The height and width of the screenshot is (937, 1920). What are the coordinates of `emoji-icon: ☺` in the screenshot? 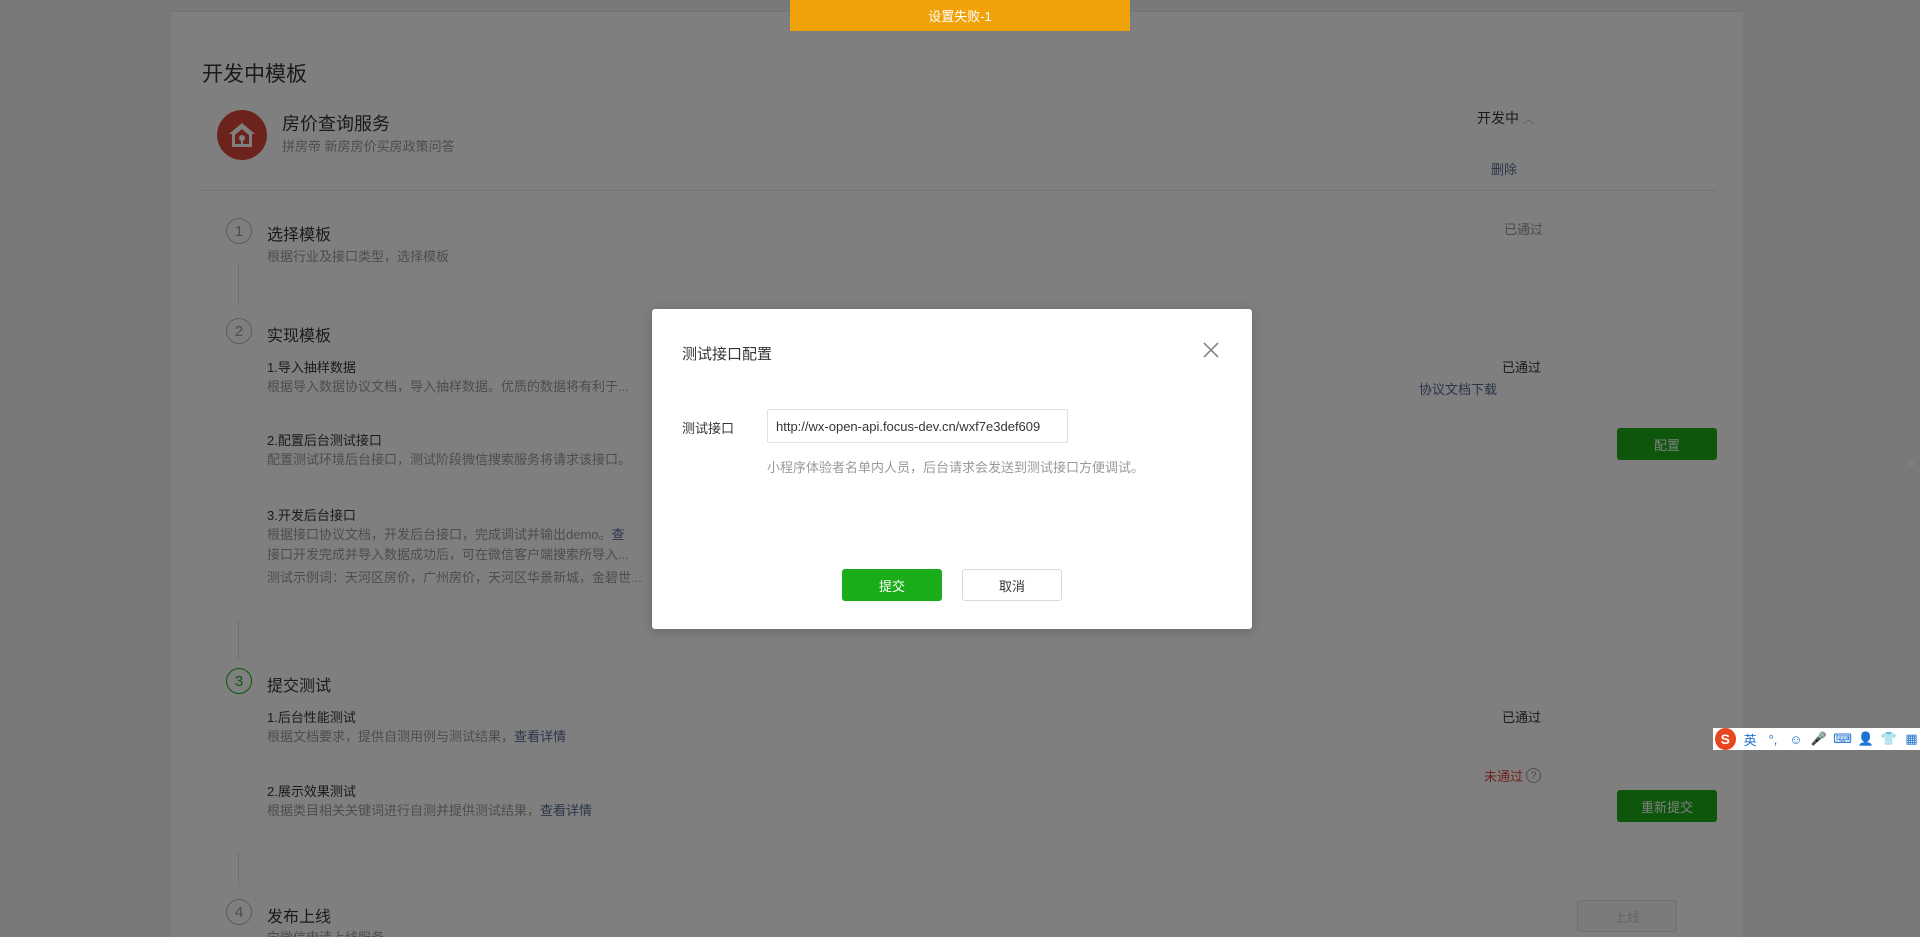 It's located at (1795, 739).